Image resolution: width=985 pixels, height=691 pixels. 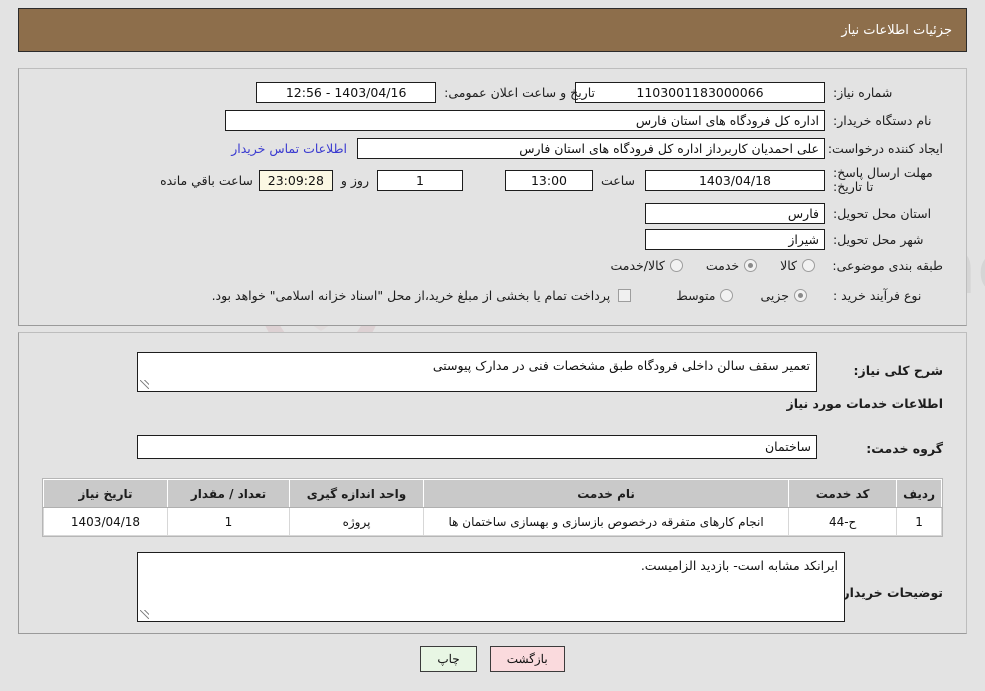 I want to click on category-option-label: خدمت, so click(x=722, y=265).